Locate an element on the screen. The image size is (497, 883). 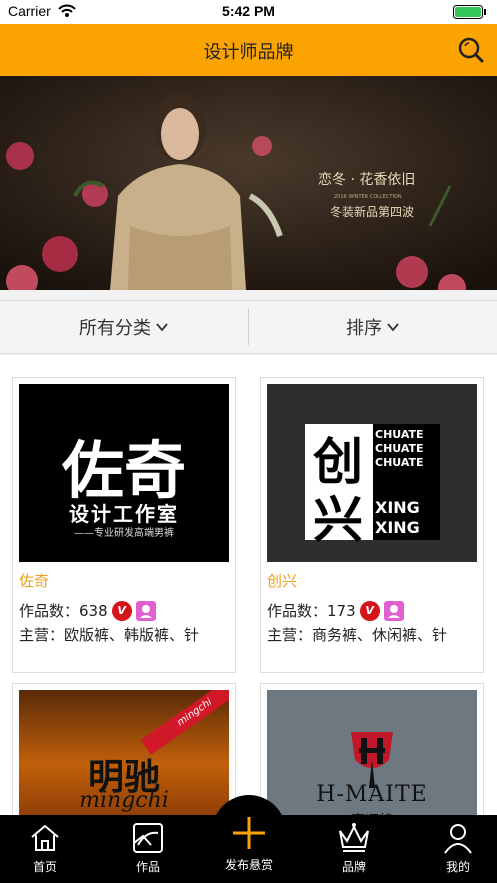
tab-mine: 我的 is located at coordinates (455, 849).